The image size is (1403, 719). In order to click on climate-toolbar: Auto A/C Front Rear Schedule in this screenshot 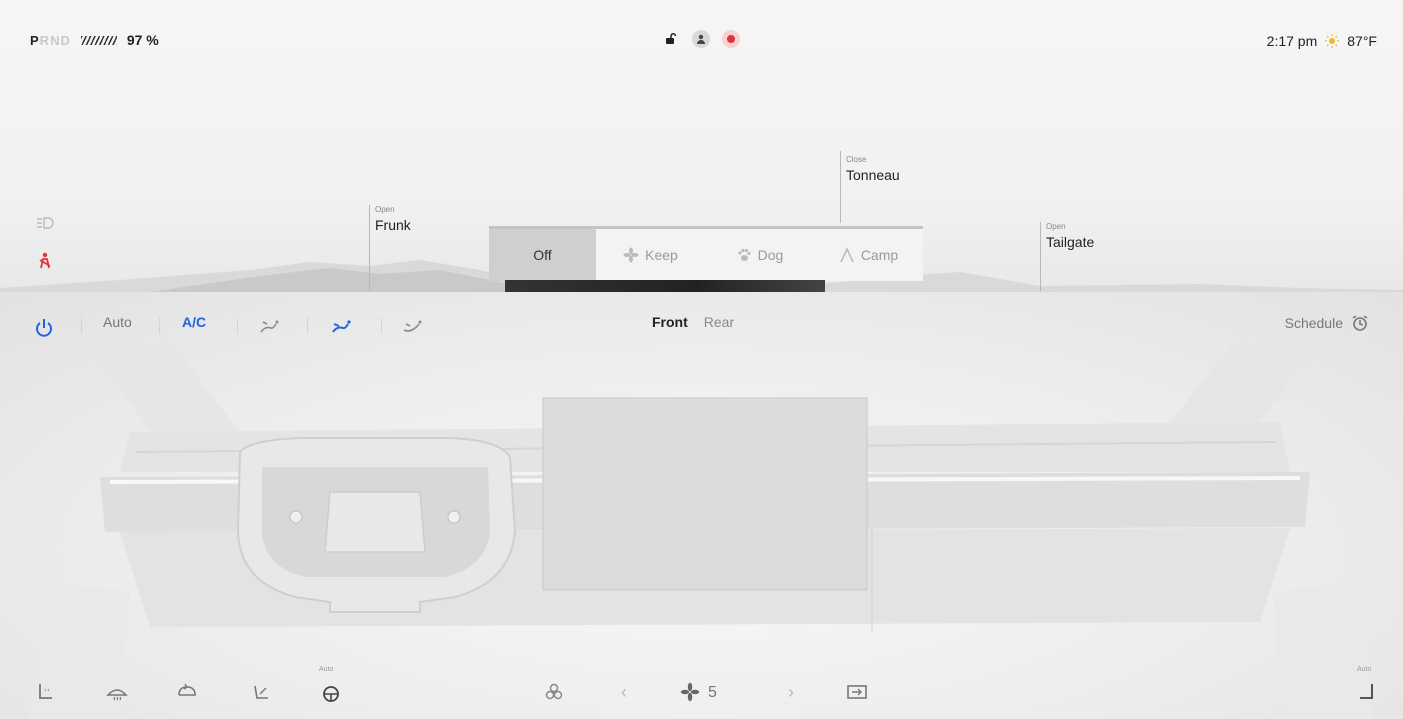, I will do `click(701, 325)`.